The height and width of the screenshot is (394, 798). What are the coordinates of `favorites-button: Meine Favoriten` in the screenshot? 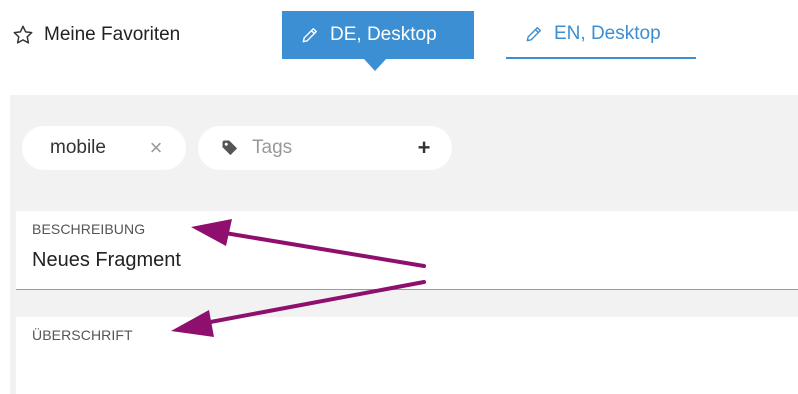 It's located at (96, 35).